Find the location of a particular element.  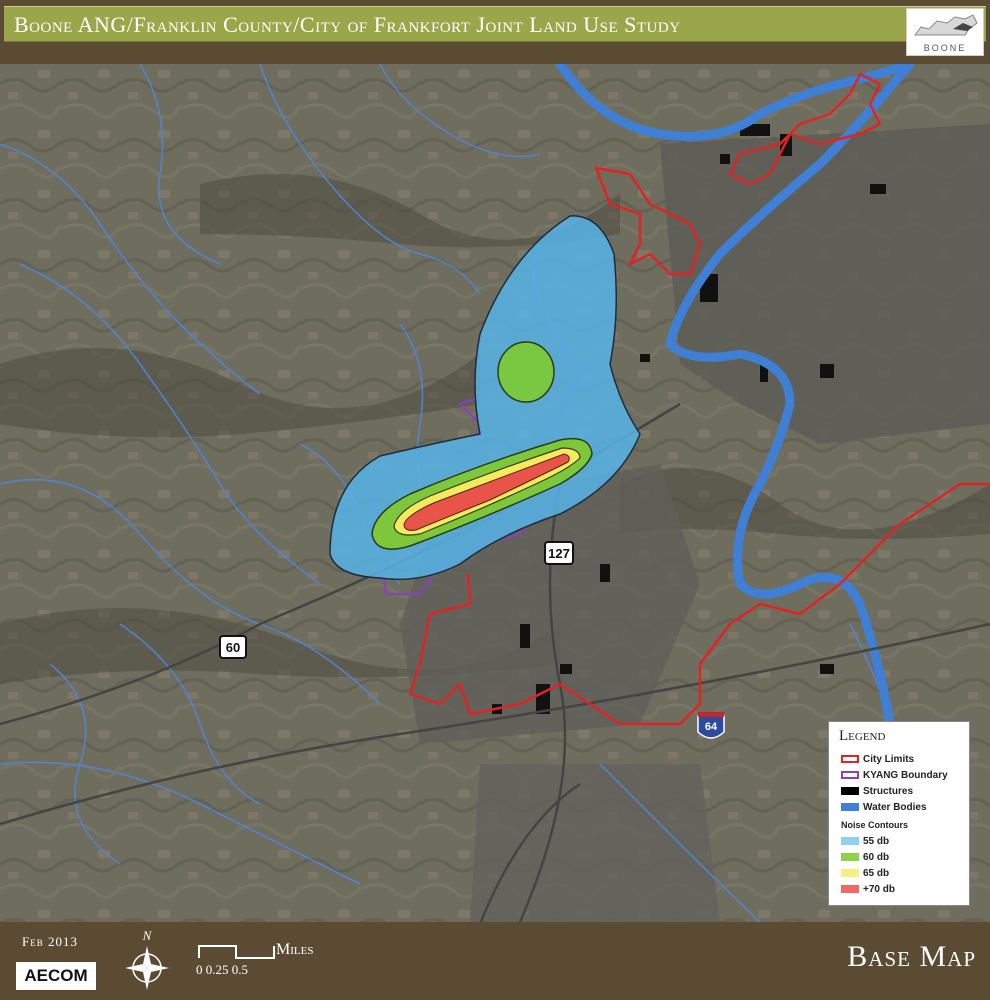

north-arrow: N is located at coordinates (147, 961).